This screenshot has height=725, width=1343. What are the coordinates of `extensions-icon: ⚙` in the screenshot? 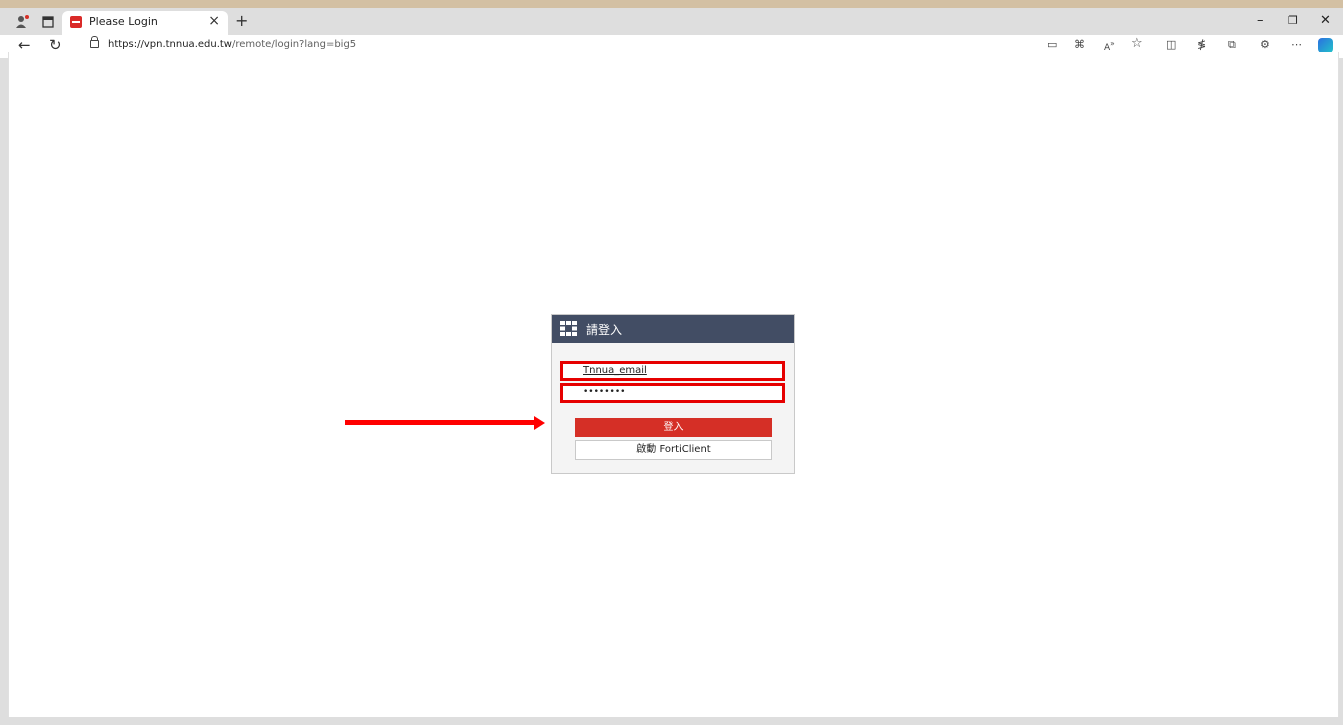 It's located at (1265, 44).